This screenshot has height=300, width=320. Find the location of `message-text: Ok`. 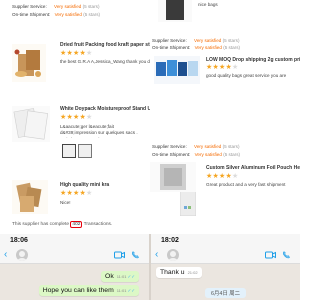

message-text: Ok is located at coordinates (109, 276).